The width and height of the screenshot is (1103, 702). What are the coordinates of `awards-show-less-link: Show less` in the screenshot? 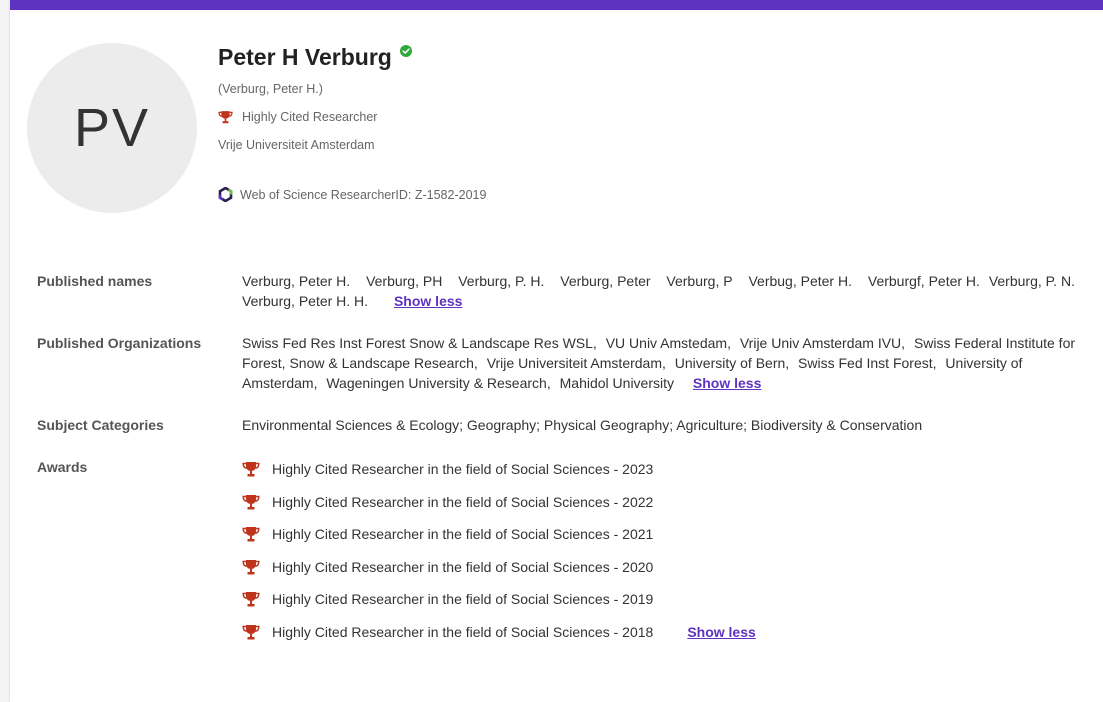 It's located at (721, 632).